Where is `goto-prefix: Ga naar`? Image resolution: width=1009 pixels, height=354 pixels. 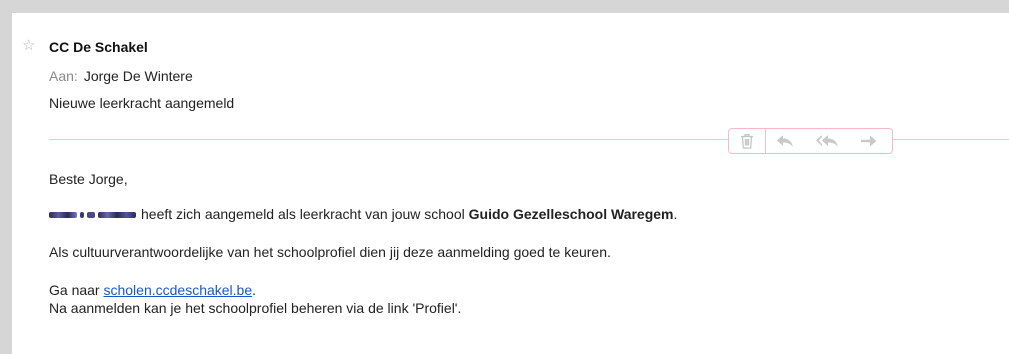 goto-prefix: Ga naar is located at coordinates (74, 290).